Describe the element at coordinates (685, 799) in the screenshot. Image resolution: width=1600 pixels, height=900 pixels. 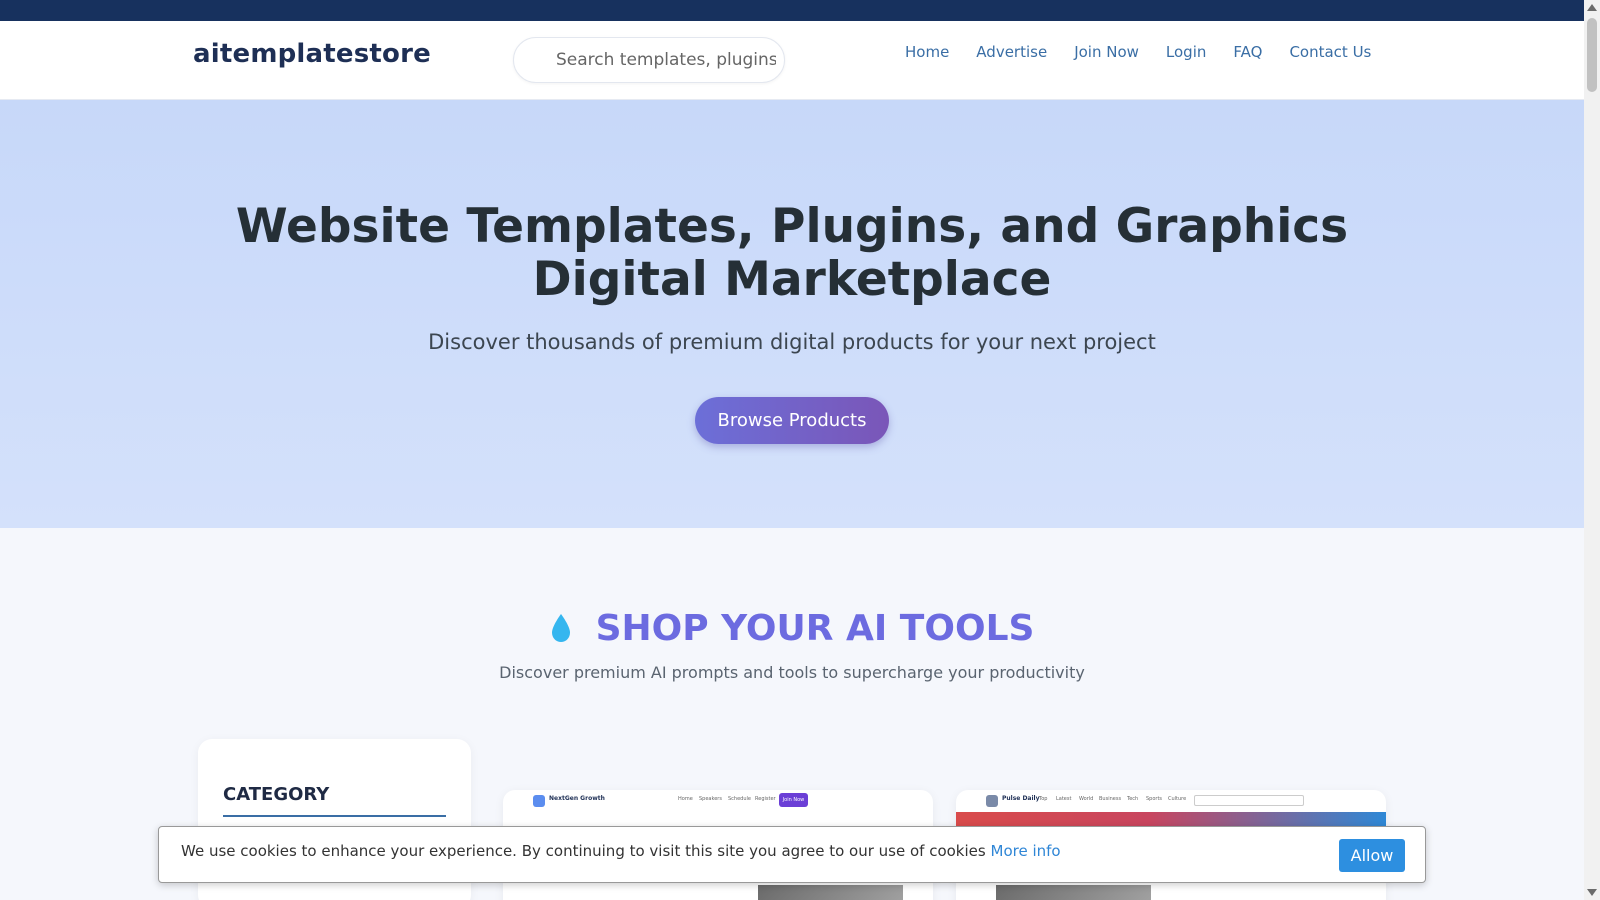
I see `preview-link: Home` at that location.